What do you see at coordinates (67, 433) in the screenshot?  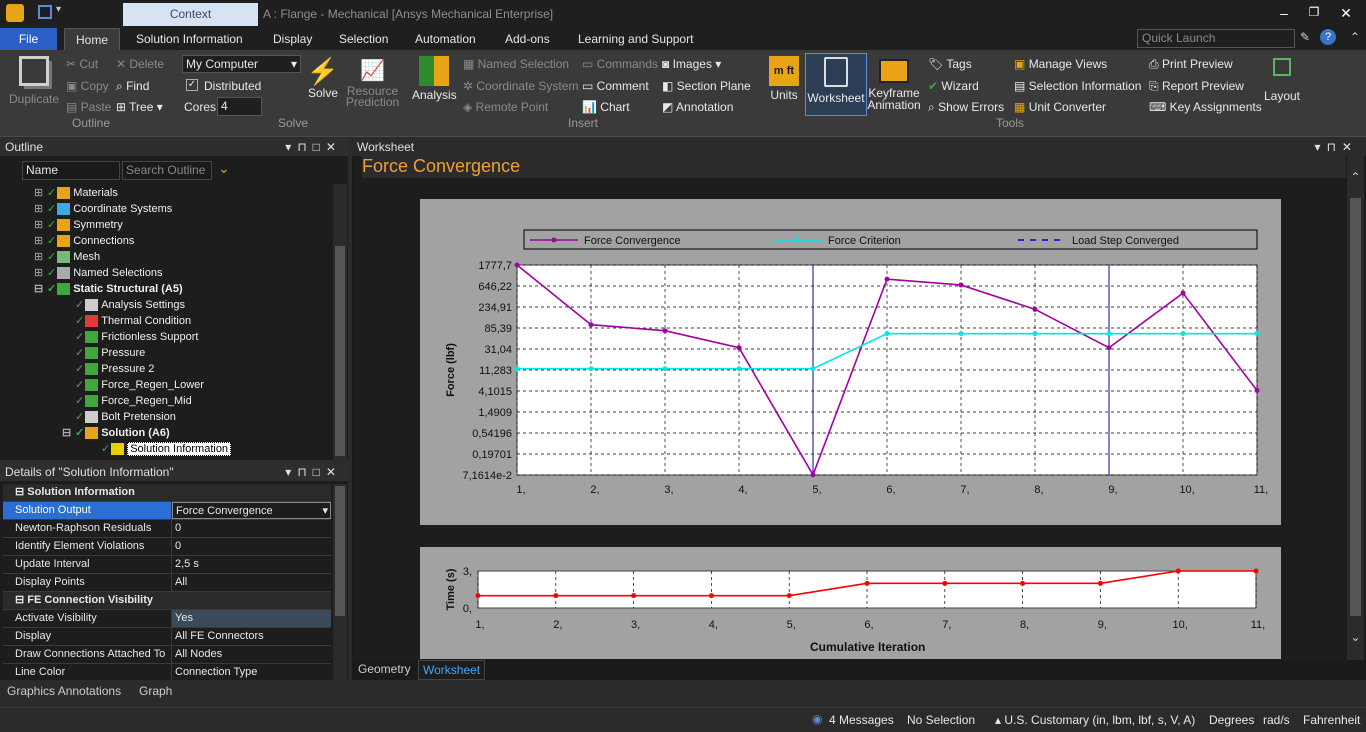 I see `collapse-icon: ⊟` at bounding box center [67, 433].